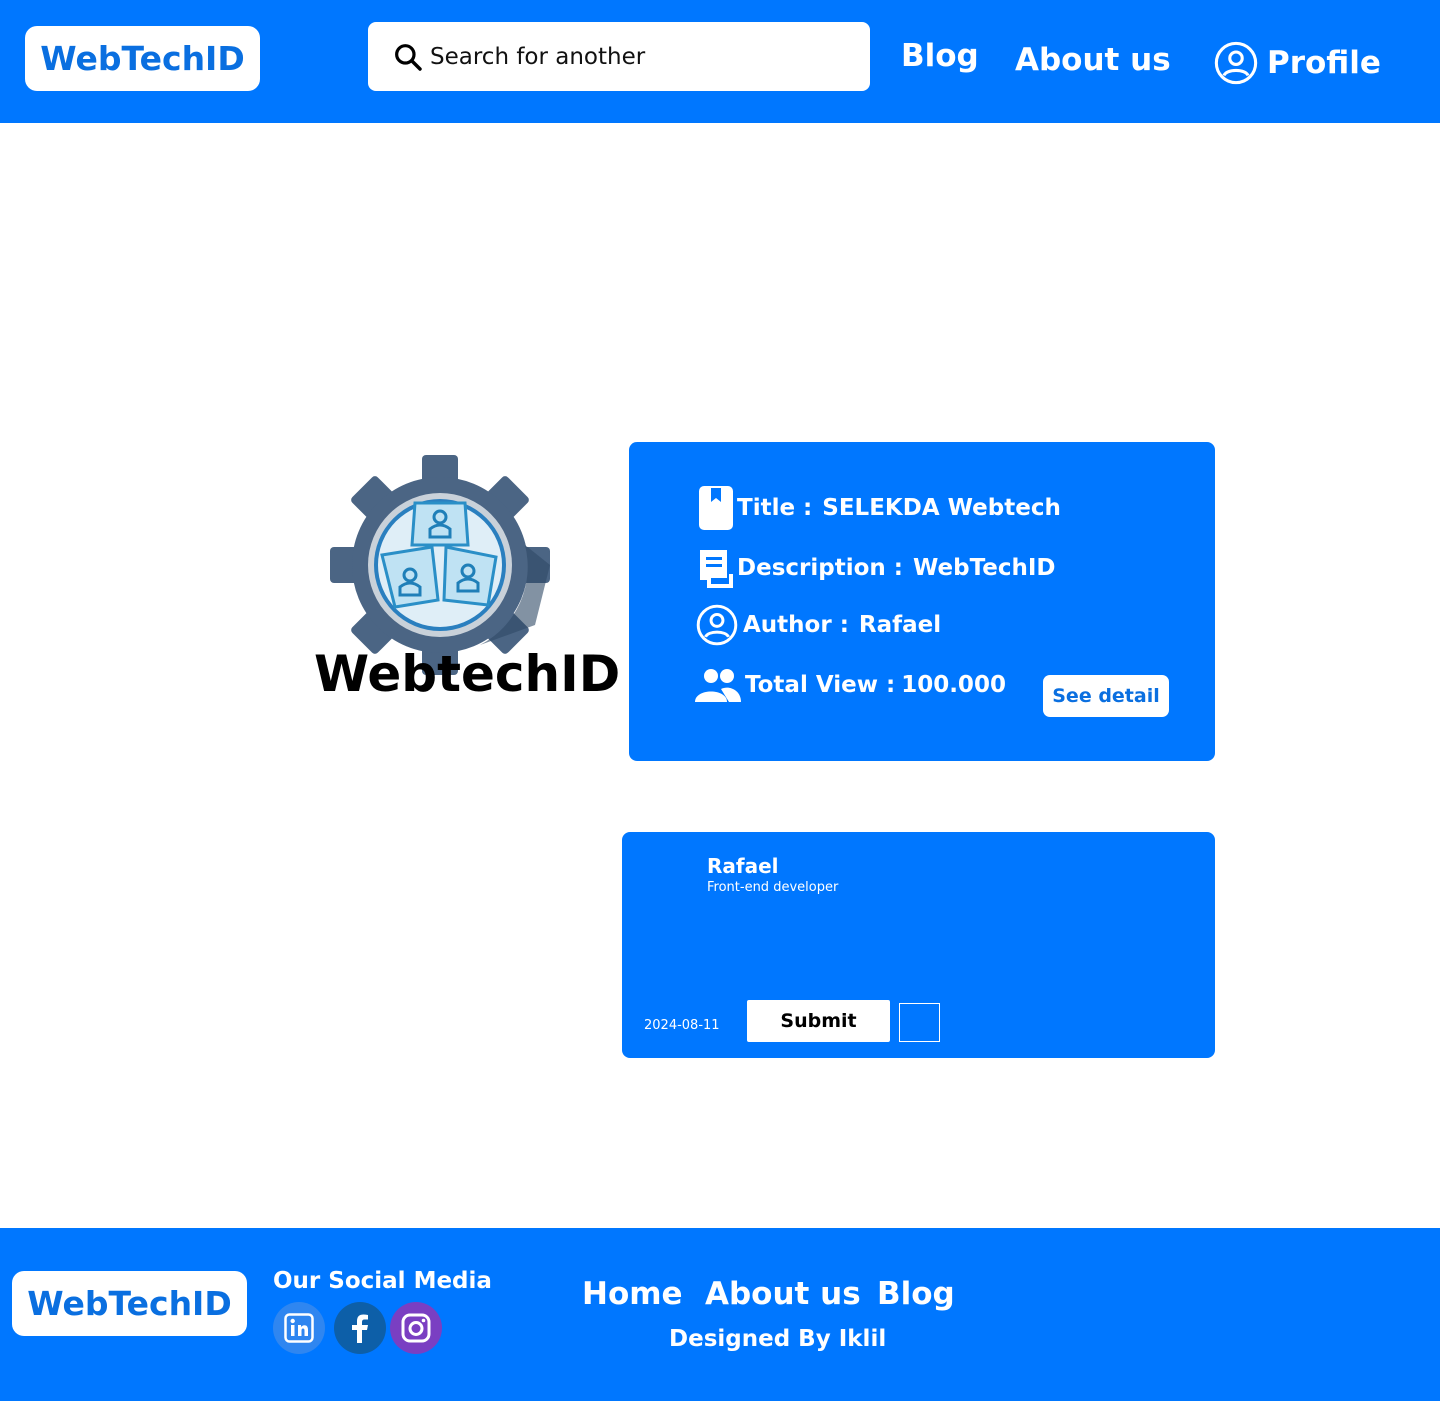 Image resolution: width=1440 pixels, height=1401 pixels. Describe the element at coordinates (299, 1328) in the screenshot. I see `linkedin-icon` at that location.